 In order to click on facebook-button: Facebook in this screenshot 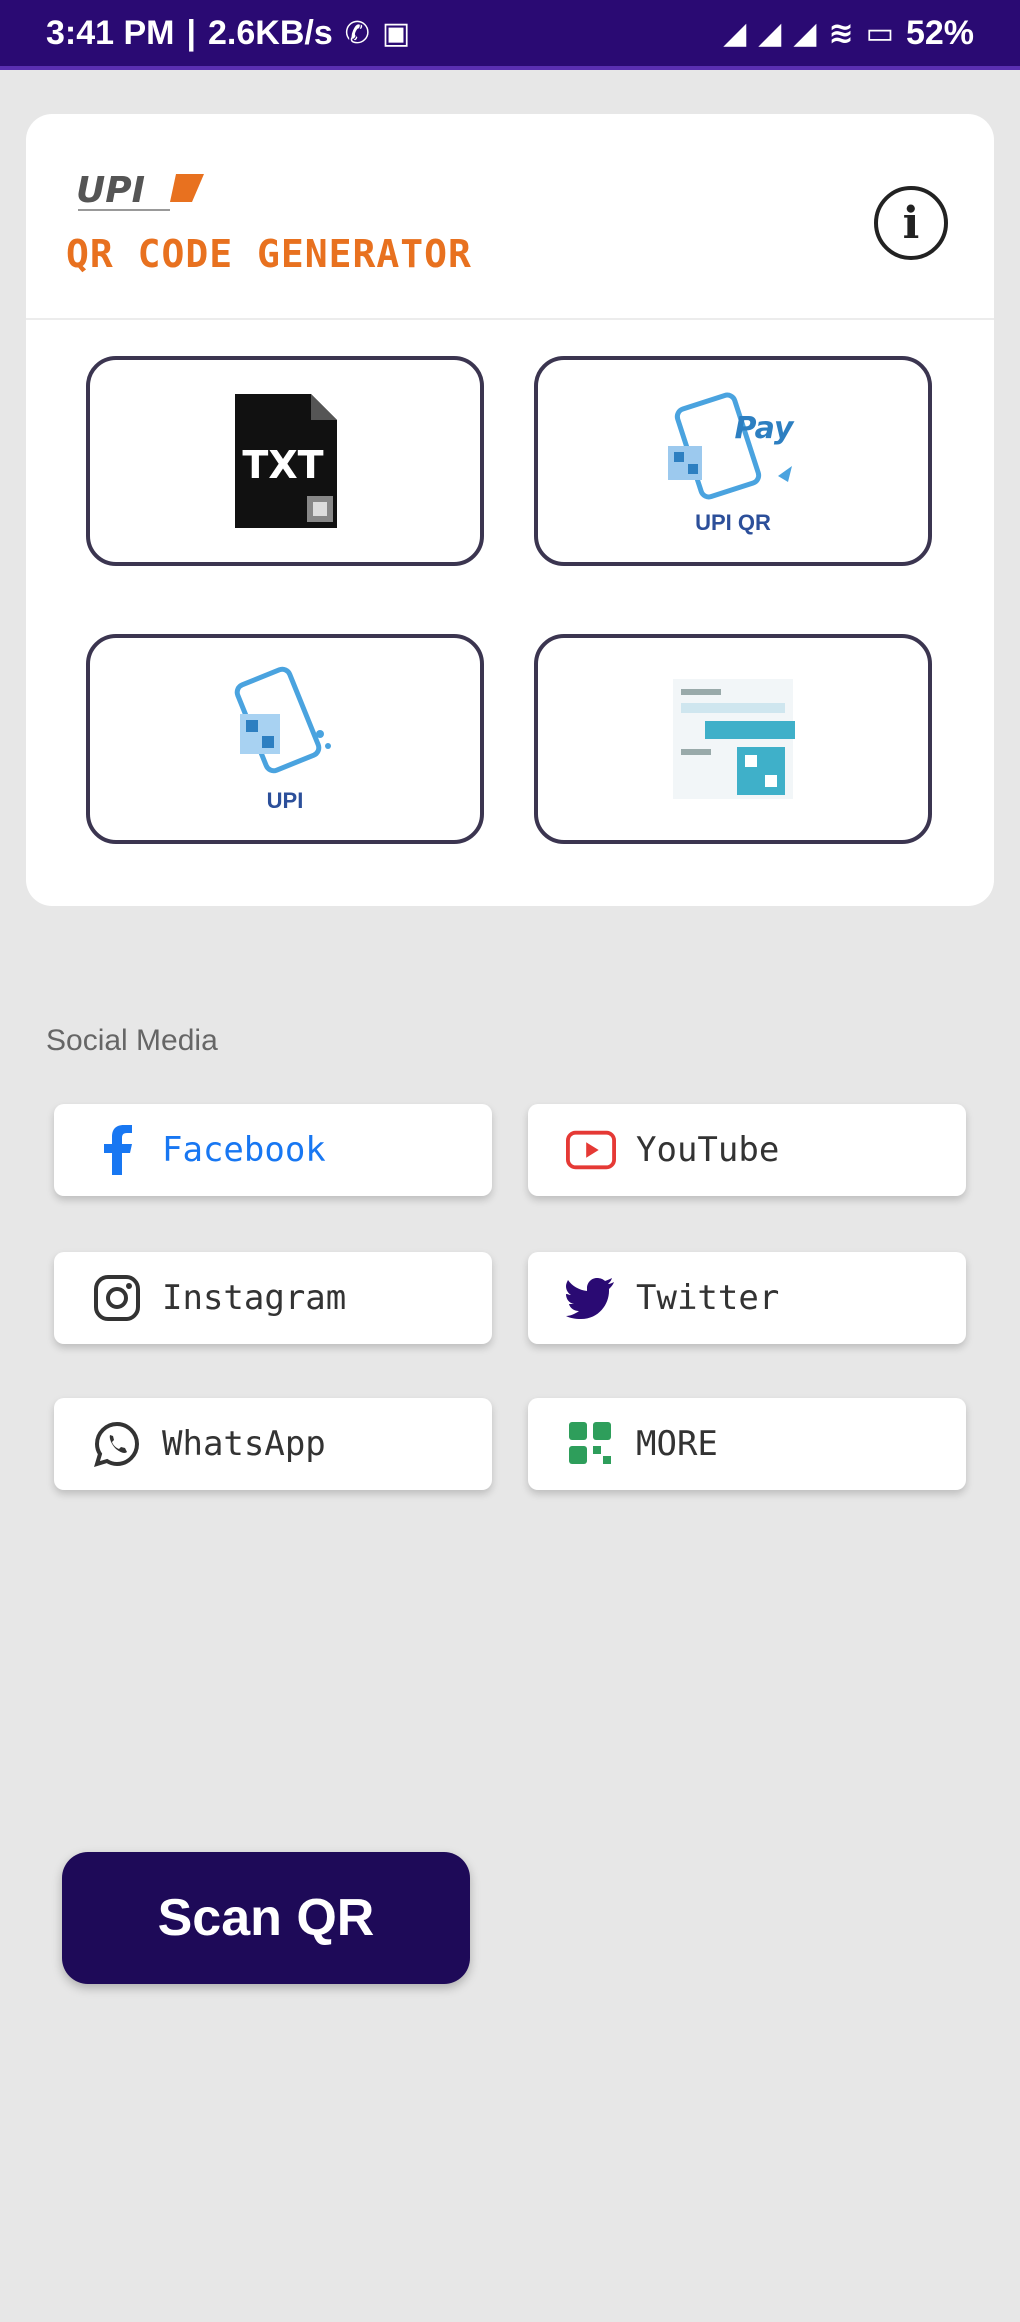, I will do `click(273, 1150)`.